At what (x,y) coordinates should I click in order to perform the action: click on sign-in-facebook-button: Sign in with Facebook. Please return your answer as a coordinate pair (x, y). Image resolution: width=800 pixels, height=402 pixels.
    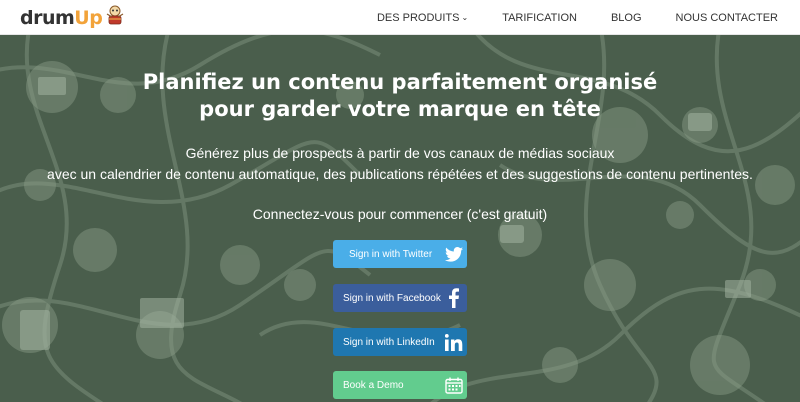
    Looking at the image, I should click on (400, 298).